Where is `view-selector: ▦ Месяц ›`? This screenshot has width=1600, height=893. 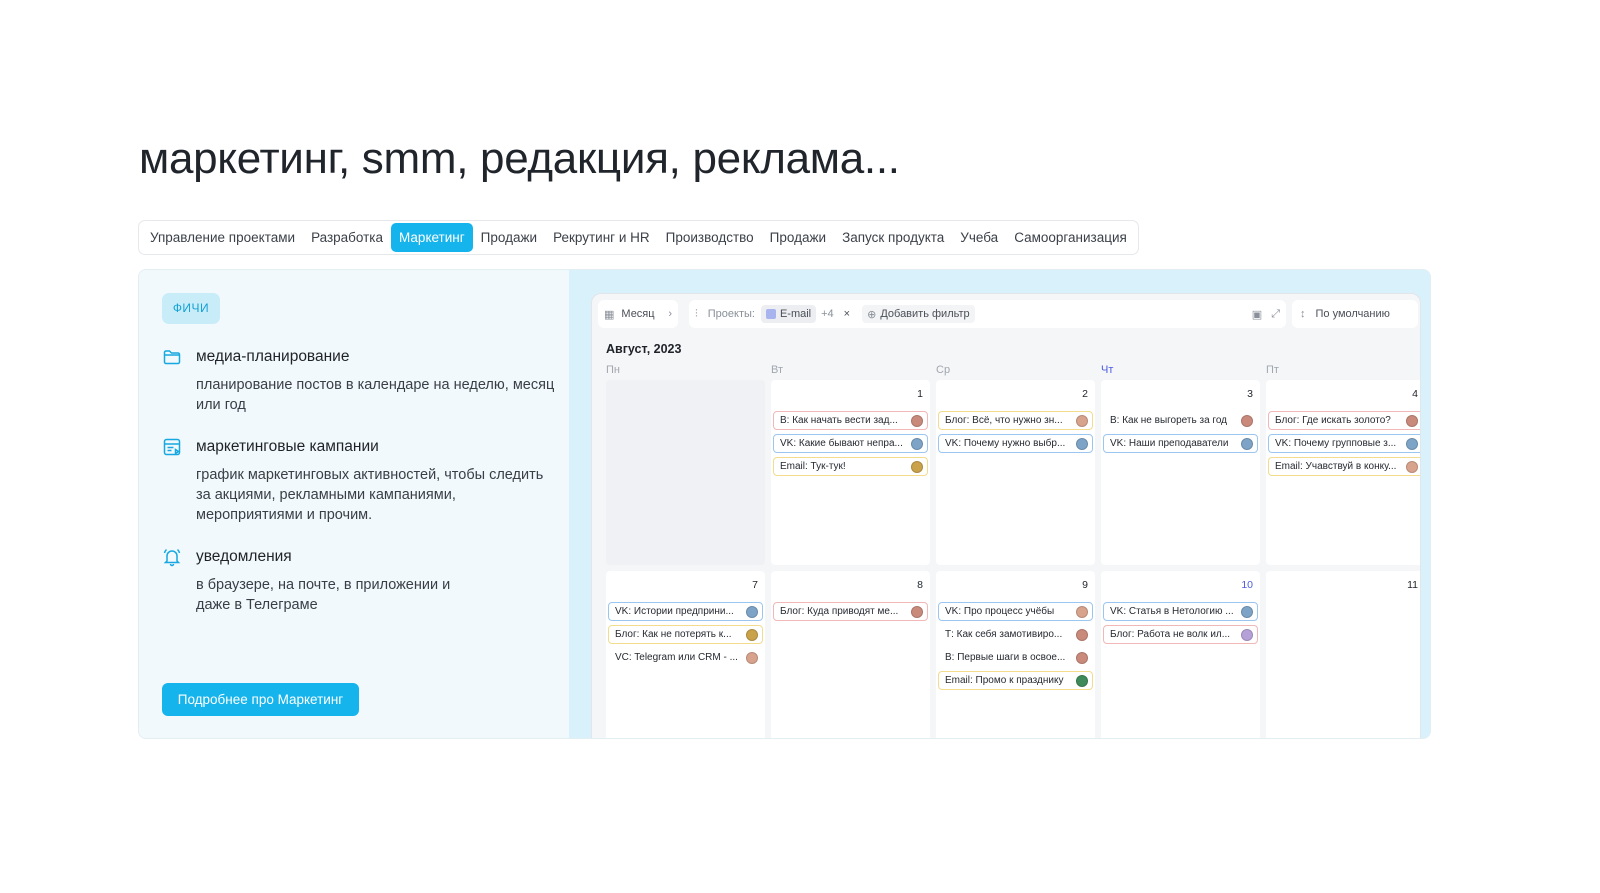
view-selector: ▦ Месяц › is located at coordinates (638, 314).